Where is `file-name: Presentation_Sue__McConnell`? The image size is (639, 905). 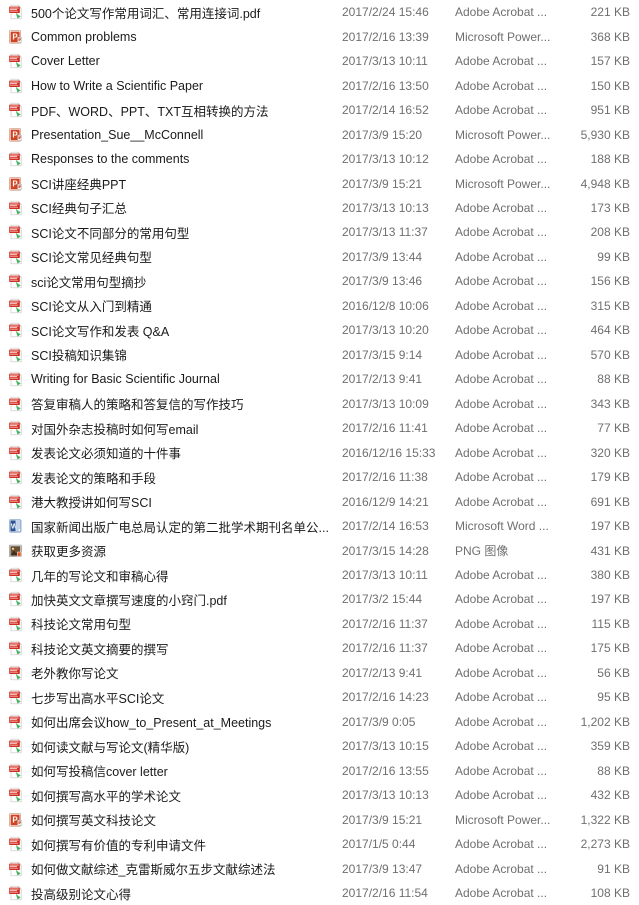
file-name: Presentation_Sue__McConnell is located at coordinates (186, 135).